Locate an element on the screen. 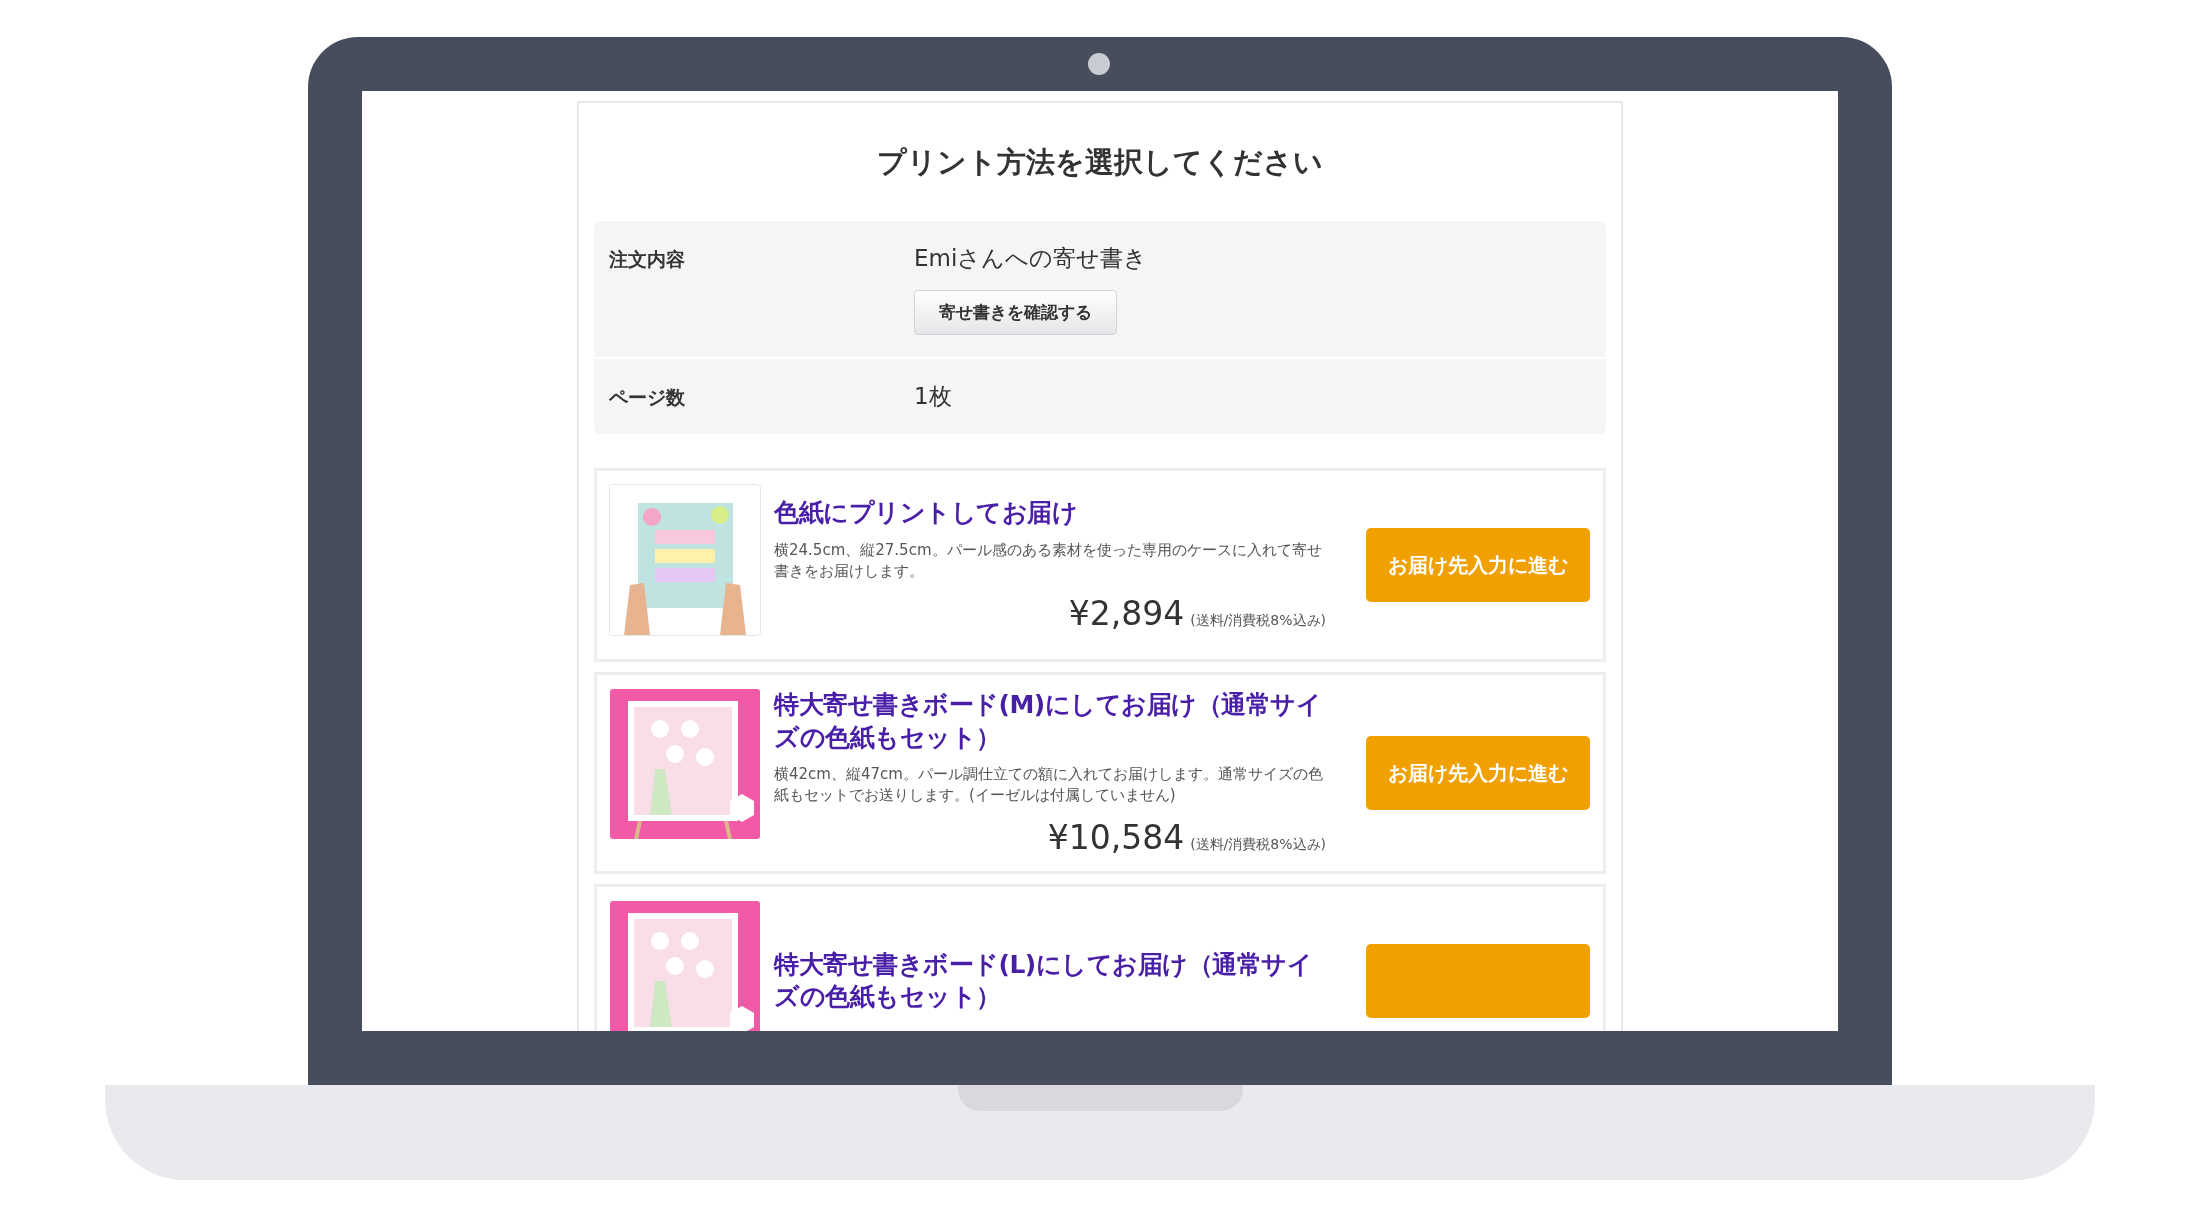 The image size is (2200, 1210). price: ¥2,894 is located at coordinates (1126, 613).